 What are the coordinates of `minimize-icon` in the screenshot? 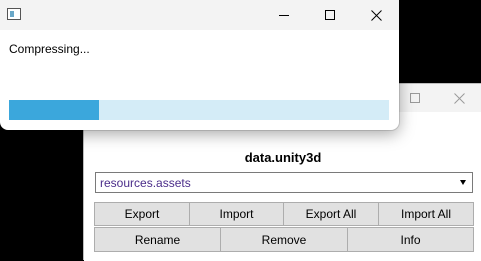 It's located at (284, 15).